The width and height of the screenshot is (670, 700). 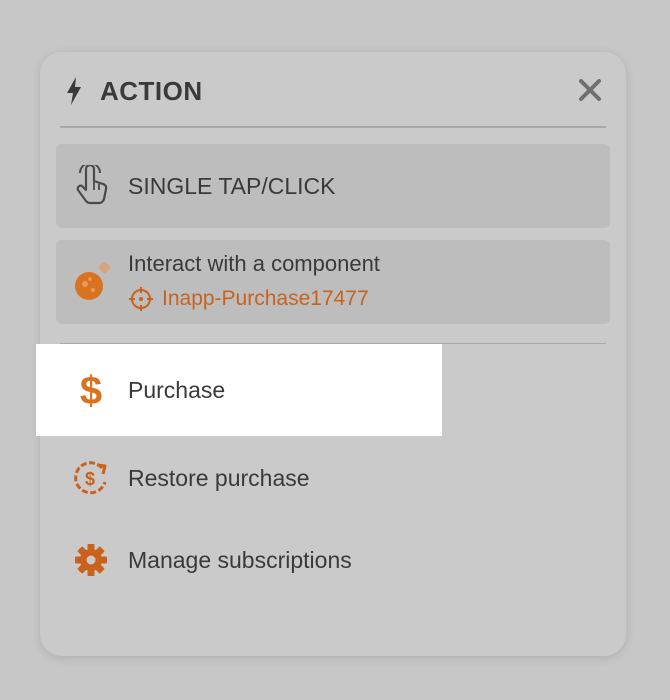 I want to click on action-restore-purchase: $ Restore purchase, so click(x=243, y=478).